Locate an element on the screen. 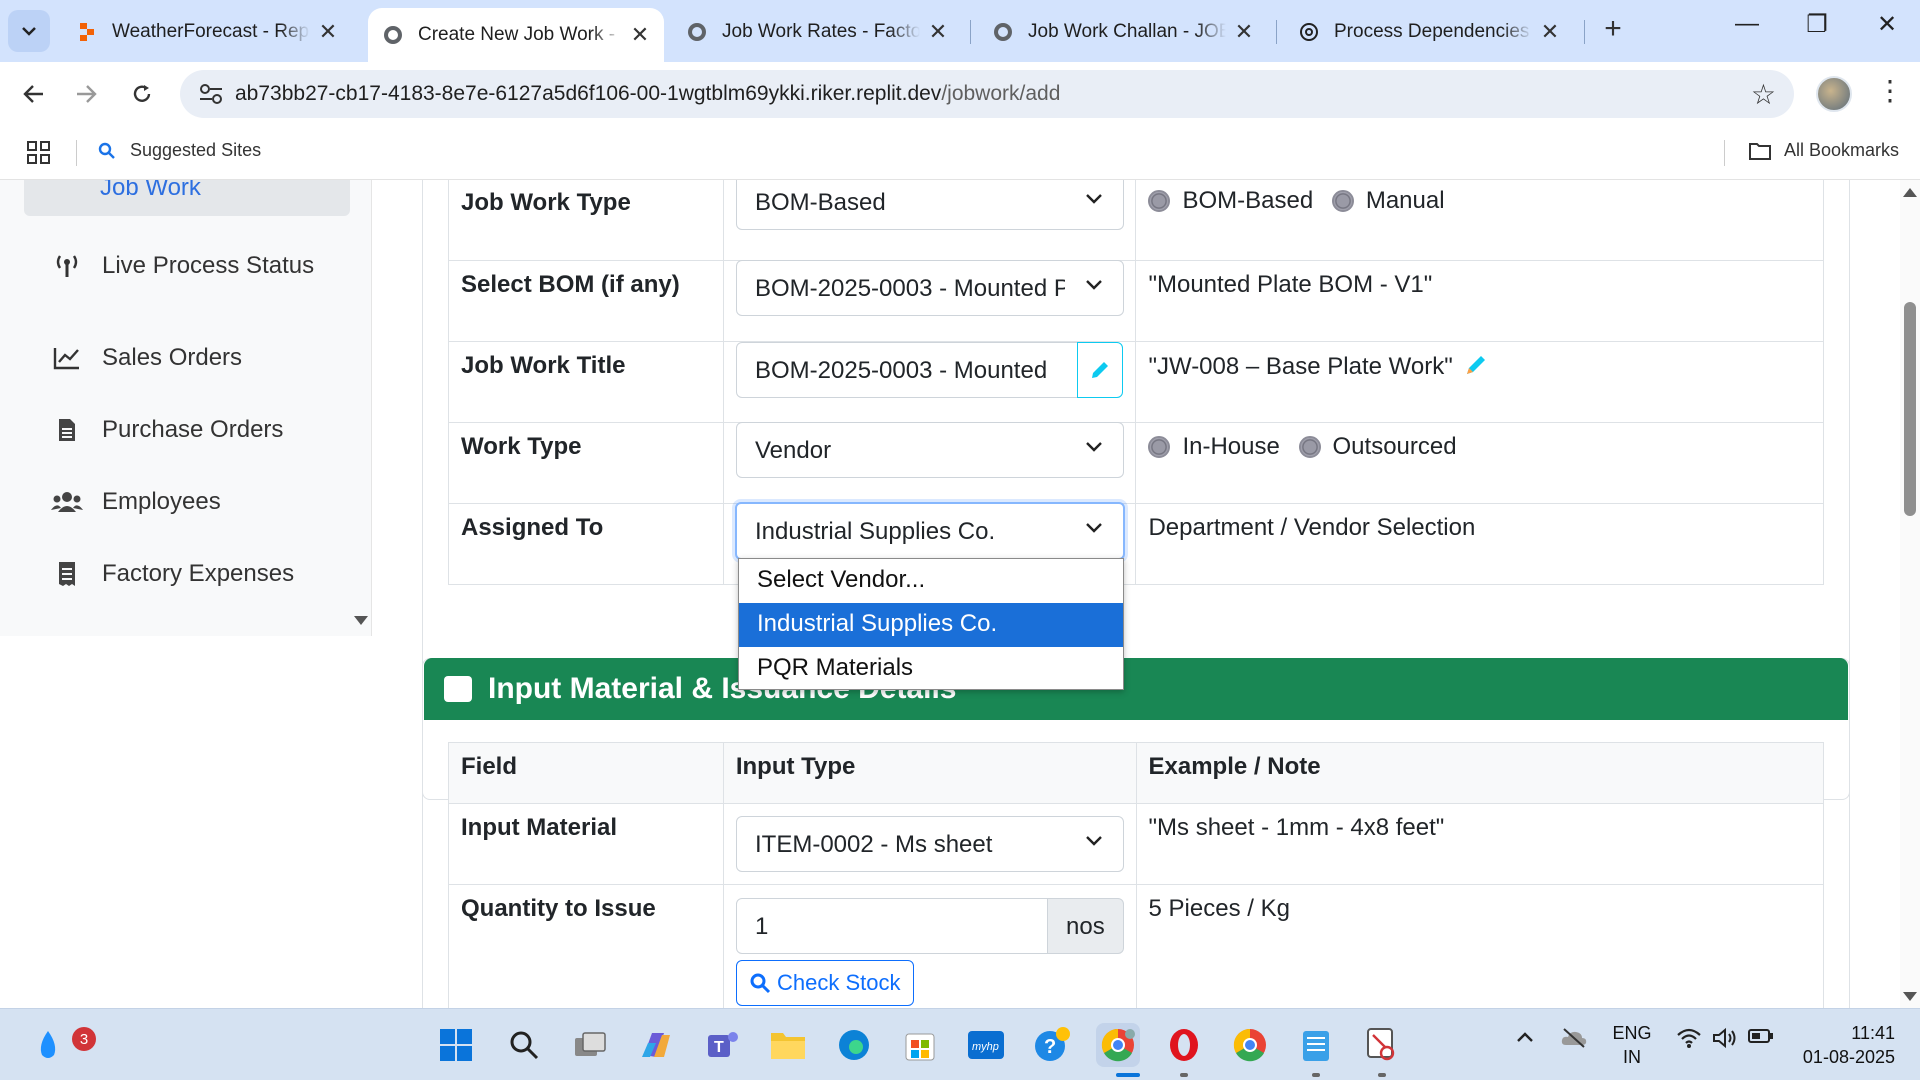 The height and width of the screenshot is (1080, 1920). opera-icon is located at coordinates (1184, 1045).